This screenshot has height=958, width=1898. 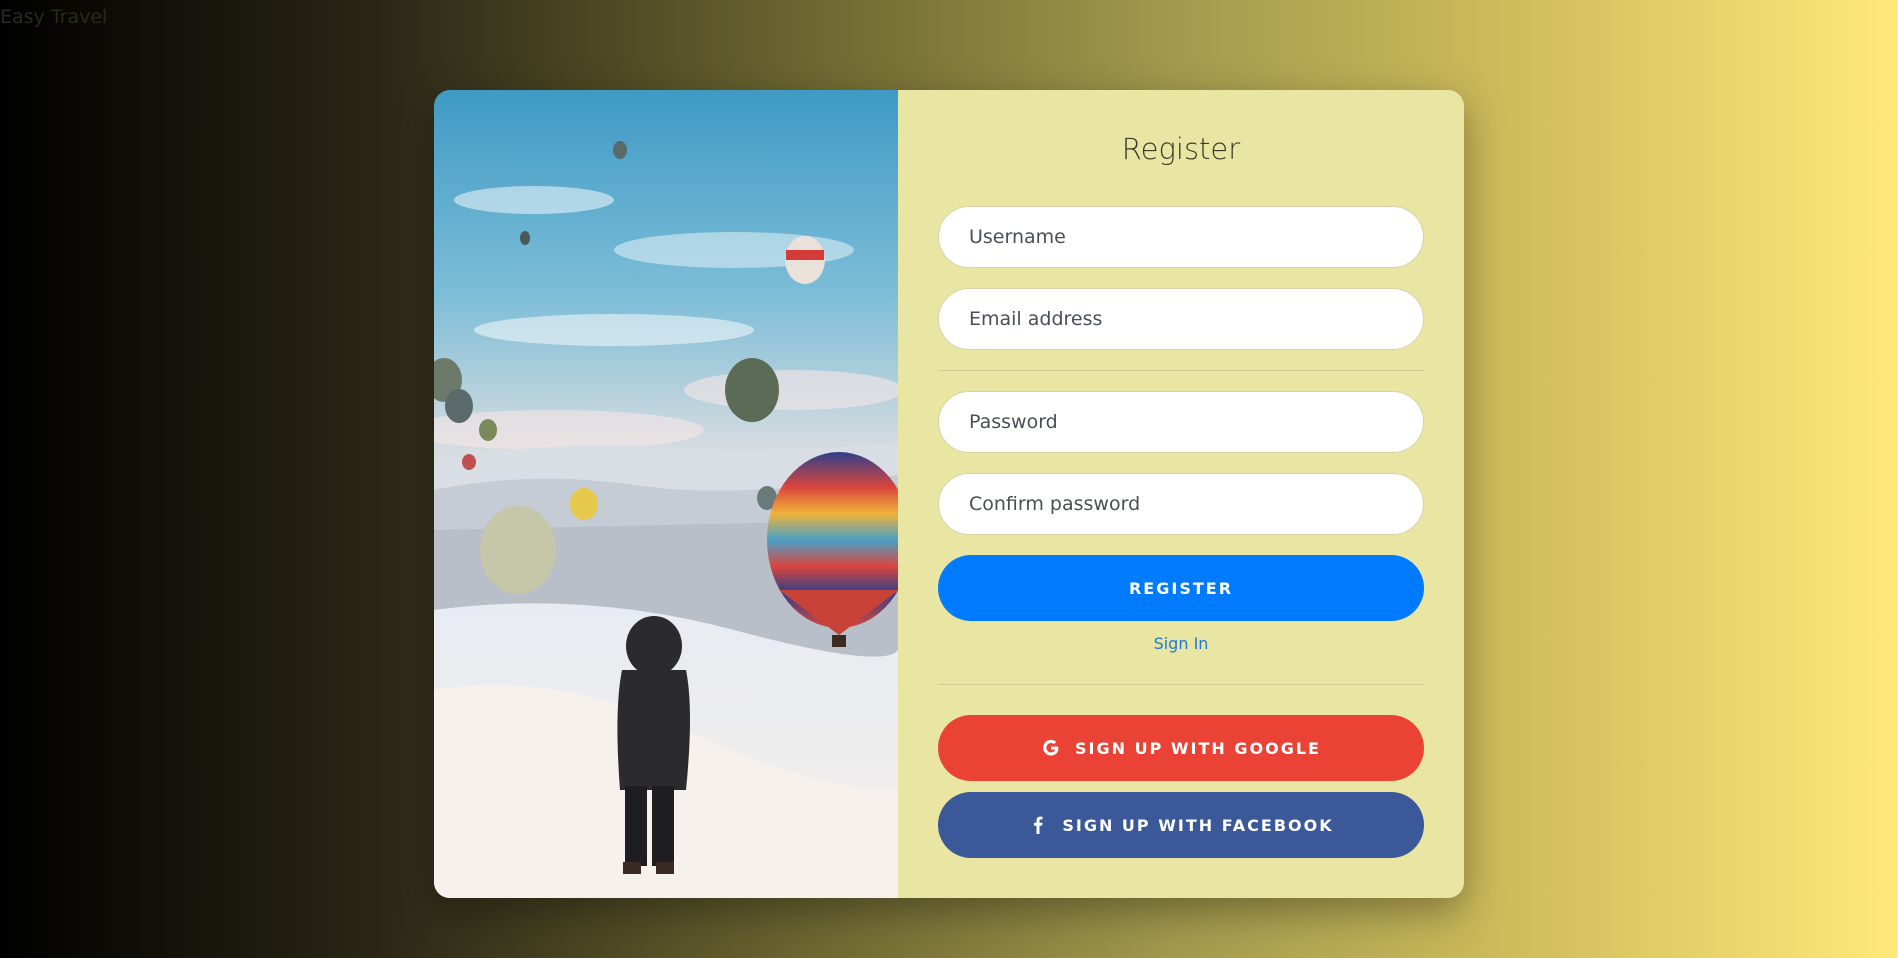 I want to click on google-signup-button: SIGN UP WITH GOOGLE, so click(x=1181, y=748).